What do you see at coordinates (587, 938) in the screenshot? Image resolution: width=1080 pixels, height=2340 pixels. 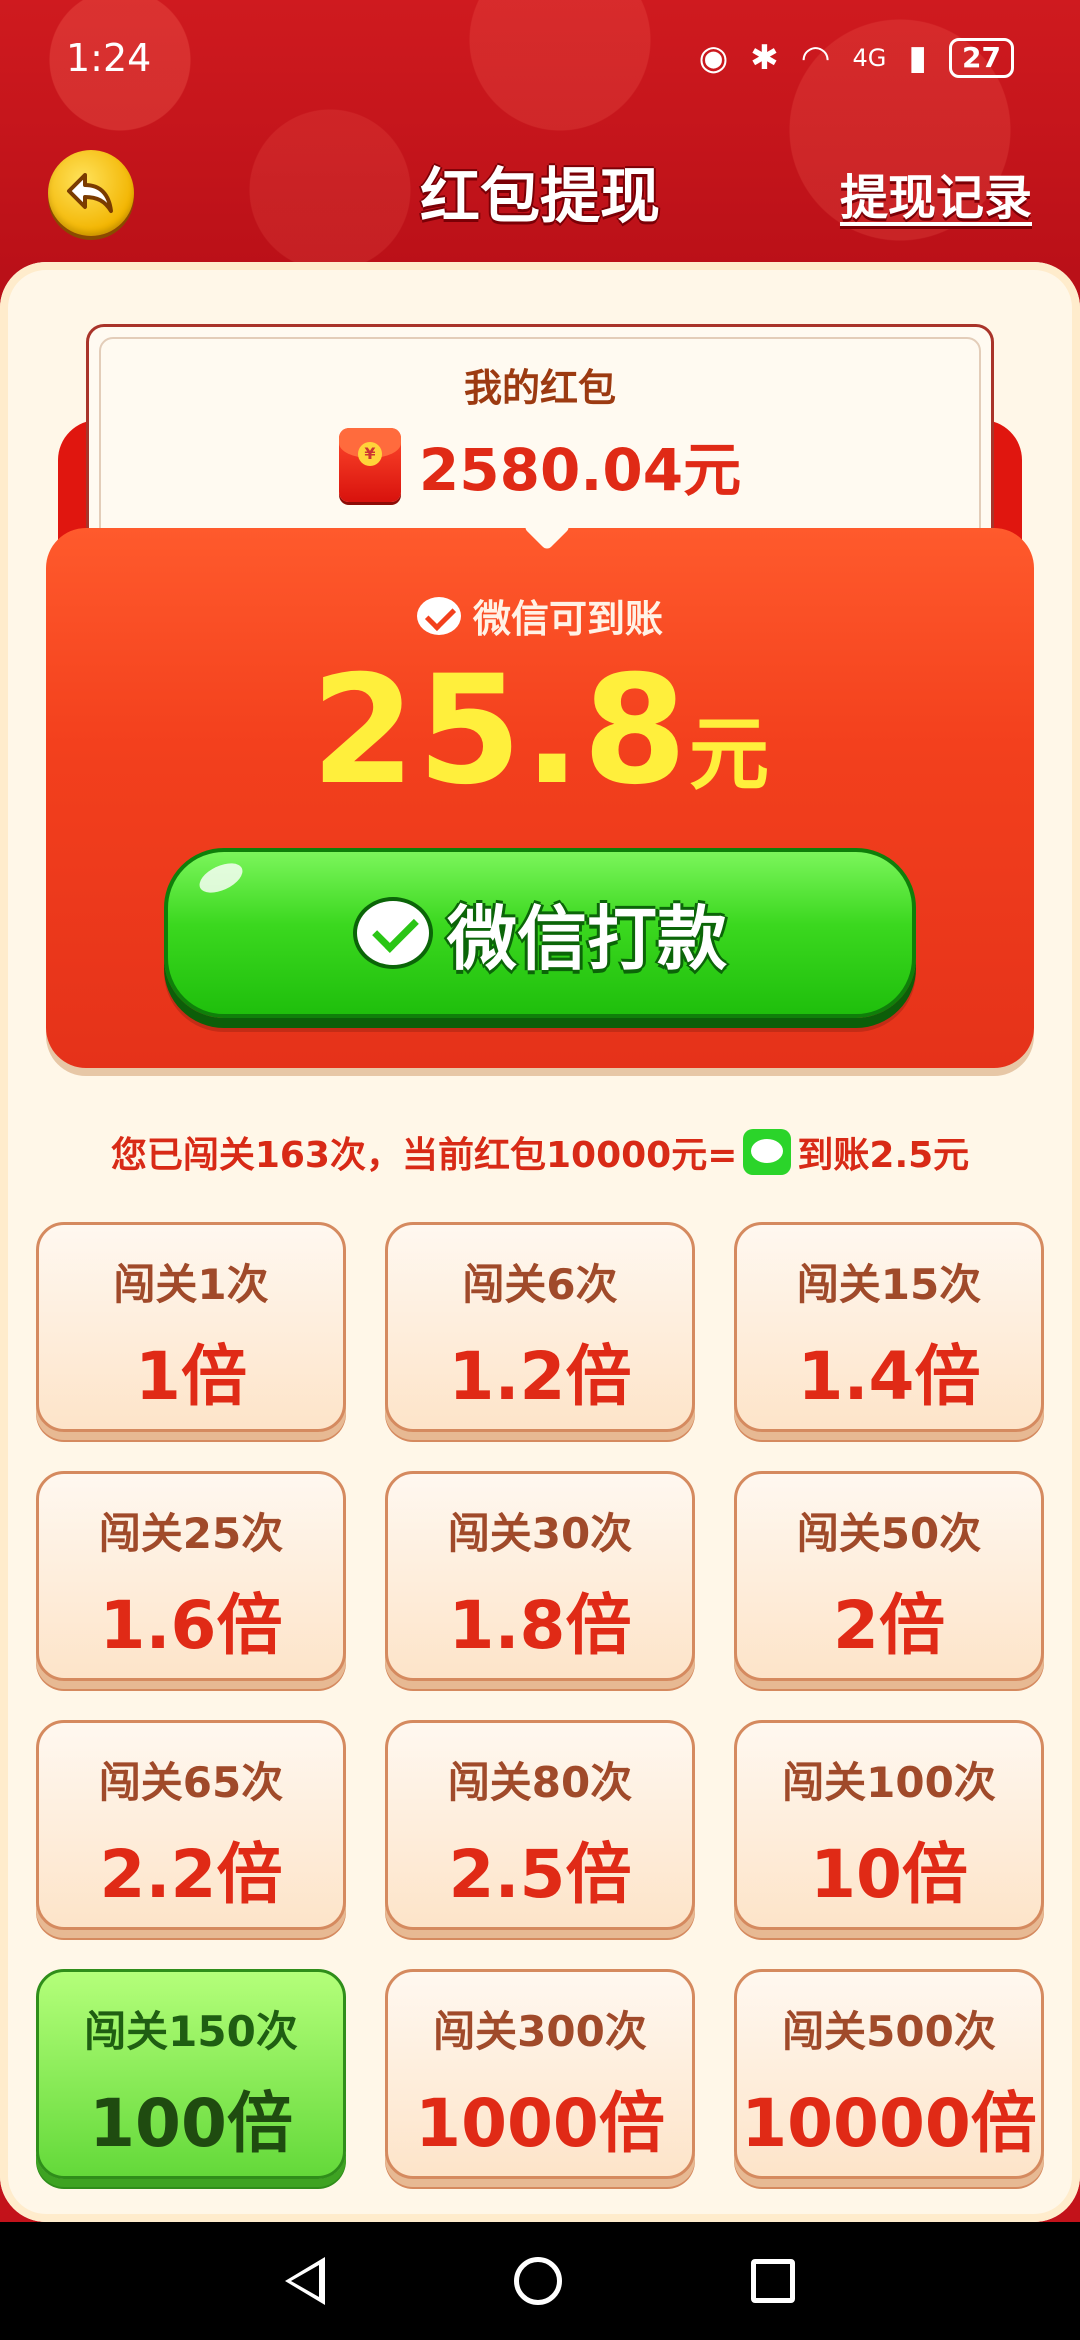 I see `wechat-pay-button-label: 微信打款` at bounding box center [587, 938].